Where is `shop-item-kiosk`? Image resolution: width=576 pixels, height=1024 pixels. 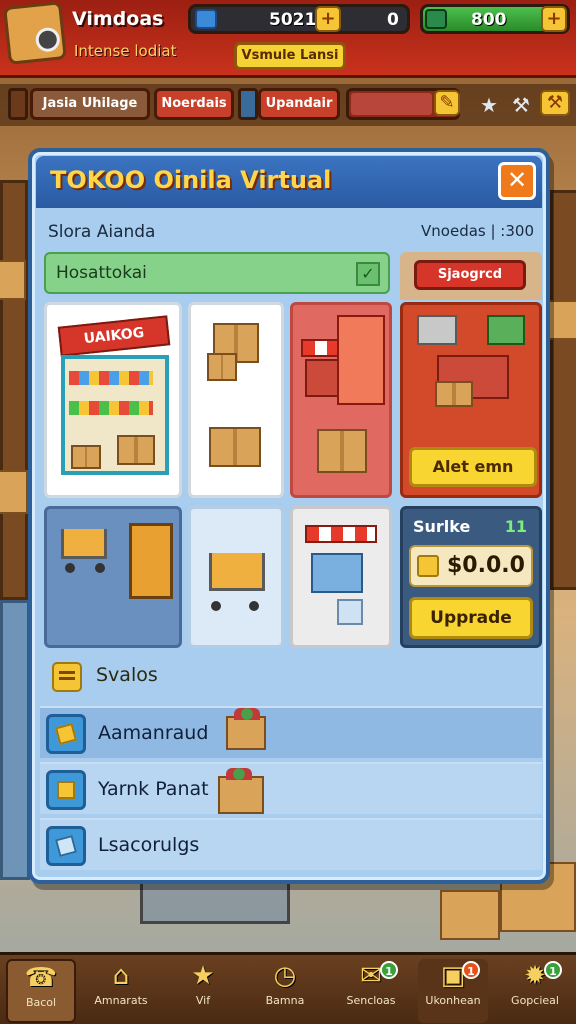
shop-item-kiosk is located at coordinates (341, 577).